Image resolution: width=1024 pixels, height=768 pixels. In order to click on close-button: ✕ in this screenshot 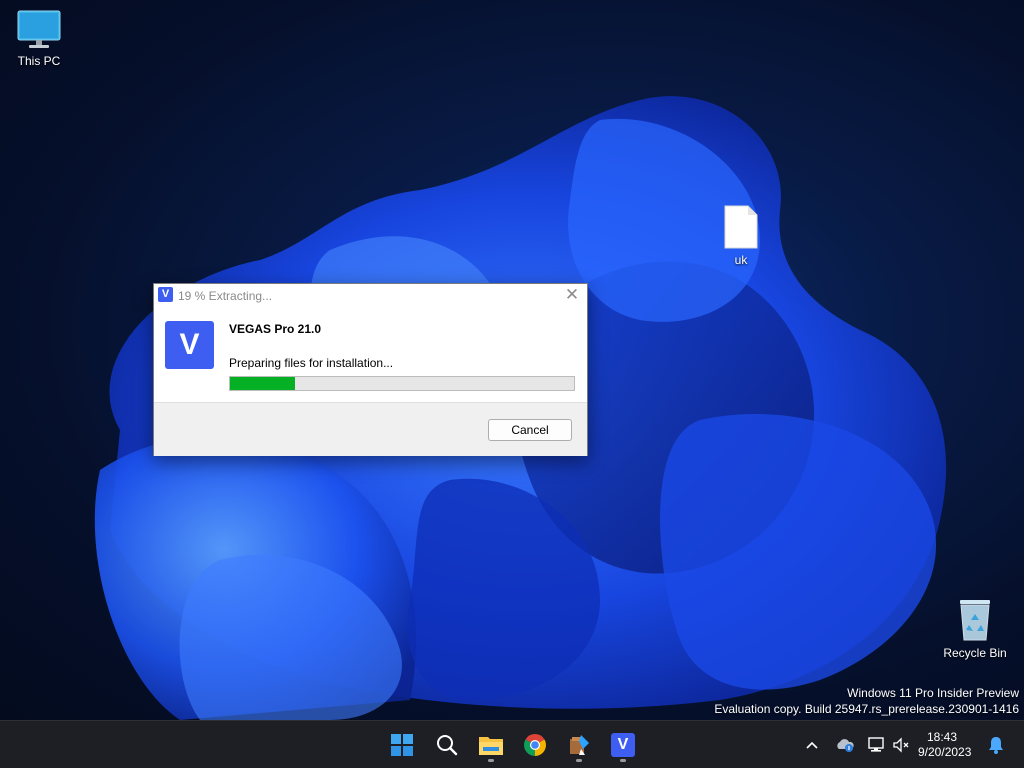, I will do `click(572, 295)`.